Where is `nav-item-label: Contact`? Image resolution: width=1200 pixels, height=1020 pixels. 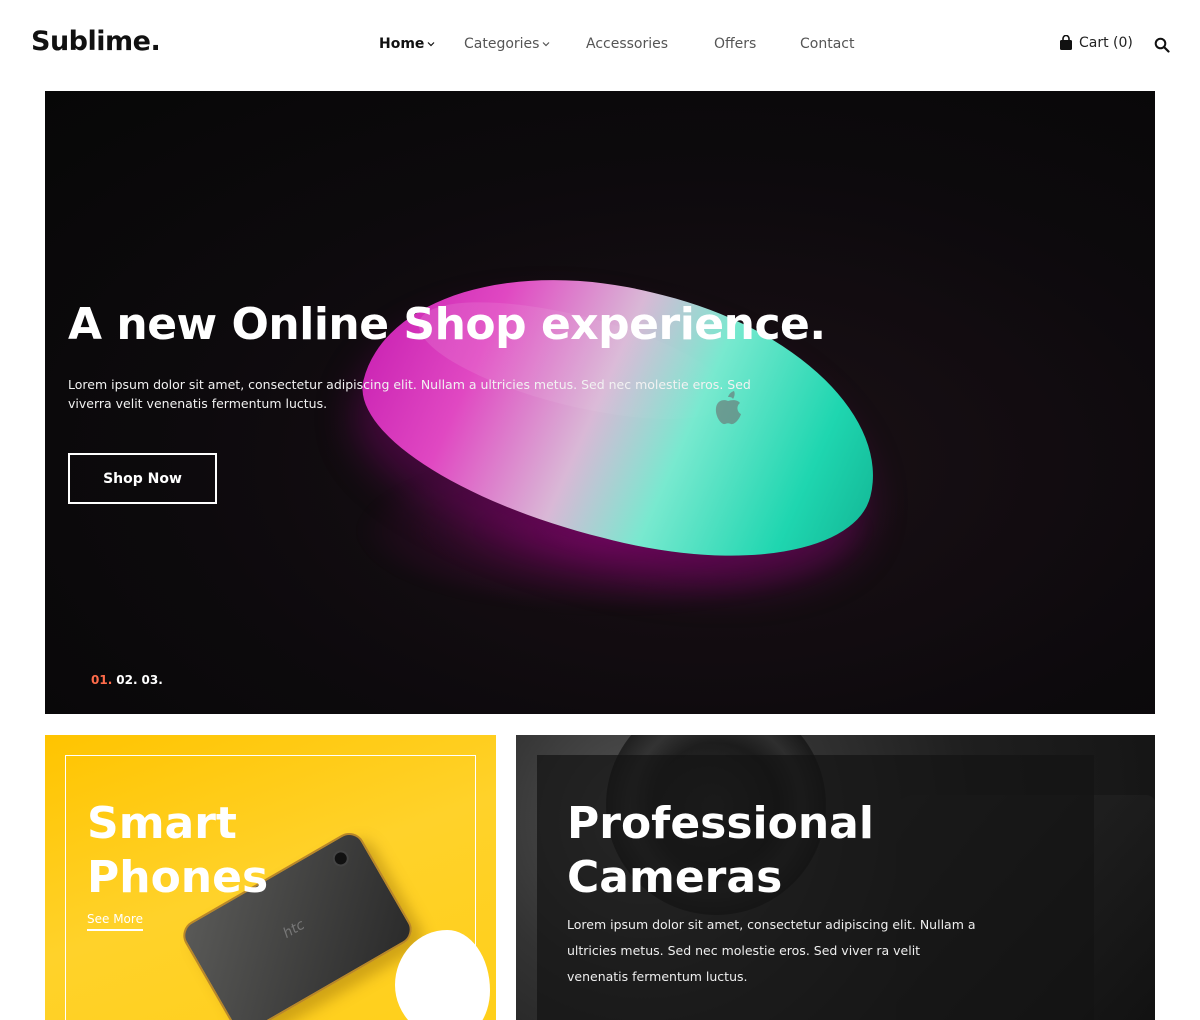
nav-item-label: Contact is located at coordinates (827, 44).